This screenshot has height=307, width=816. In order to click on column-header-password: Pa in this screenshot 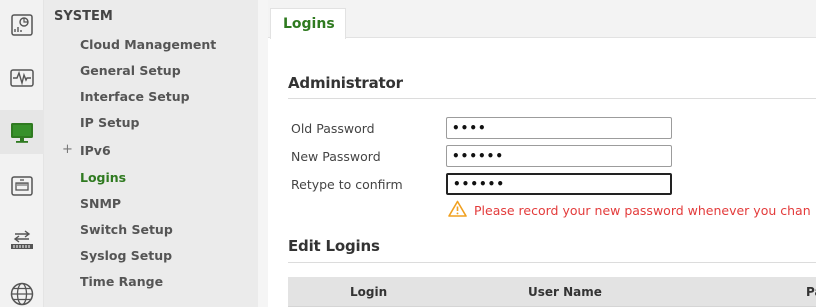, I will do `click(811, 292)`.